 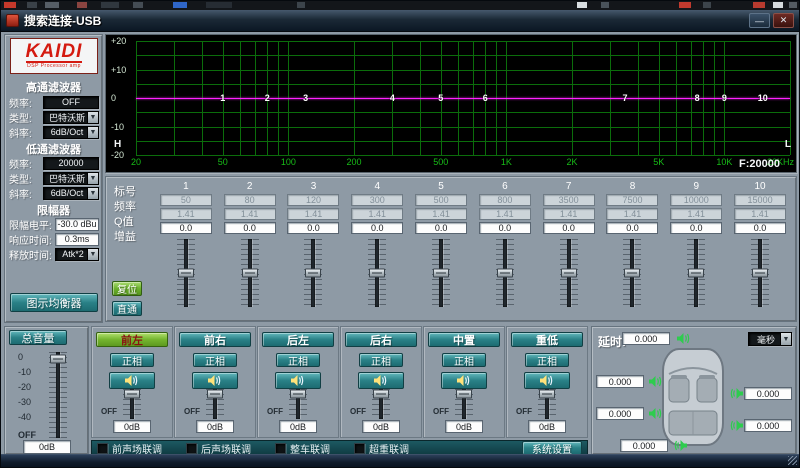 What do you see at coordinates (313, 200) in the screenshot?
I see `eq-band-freq-input: 120` at bounding box center [313, 200].